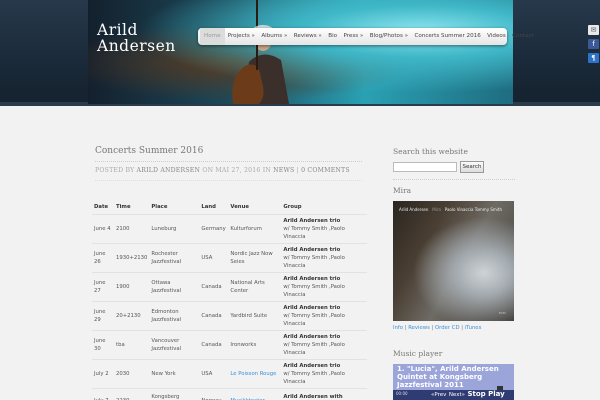 Image resolution: width=600 pixels, height=400 pixels. Describe the element at coordinates (593, 58) in the screenshot. I see `foursquare-icon: ¶` at that location.